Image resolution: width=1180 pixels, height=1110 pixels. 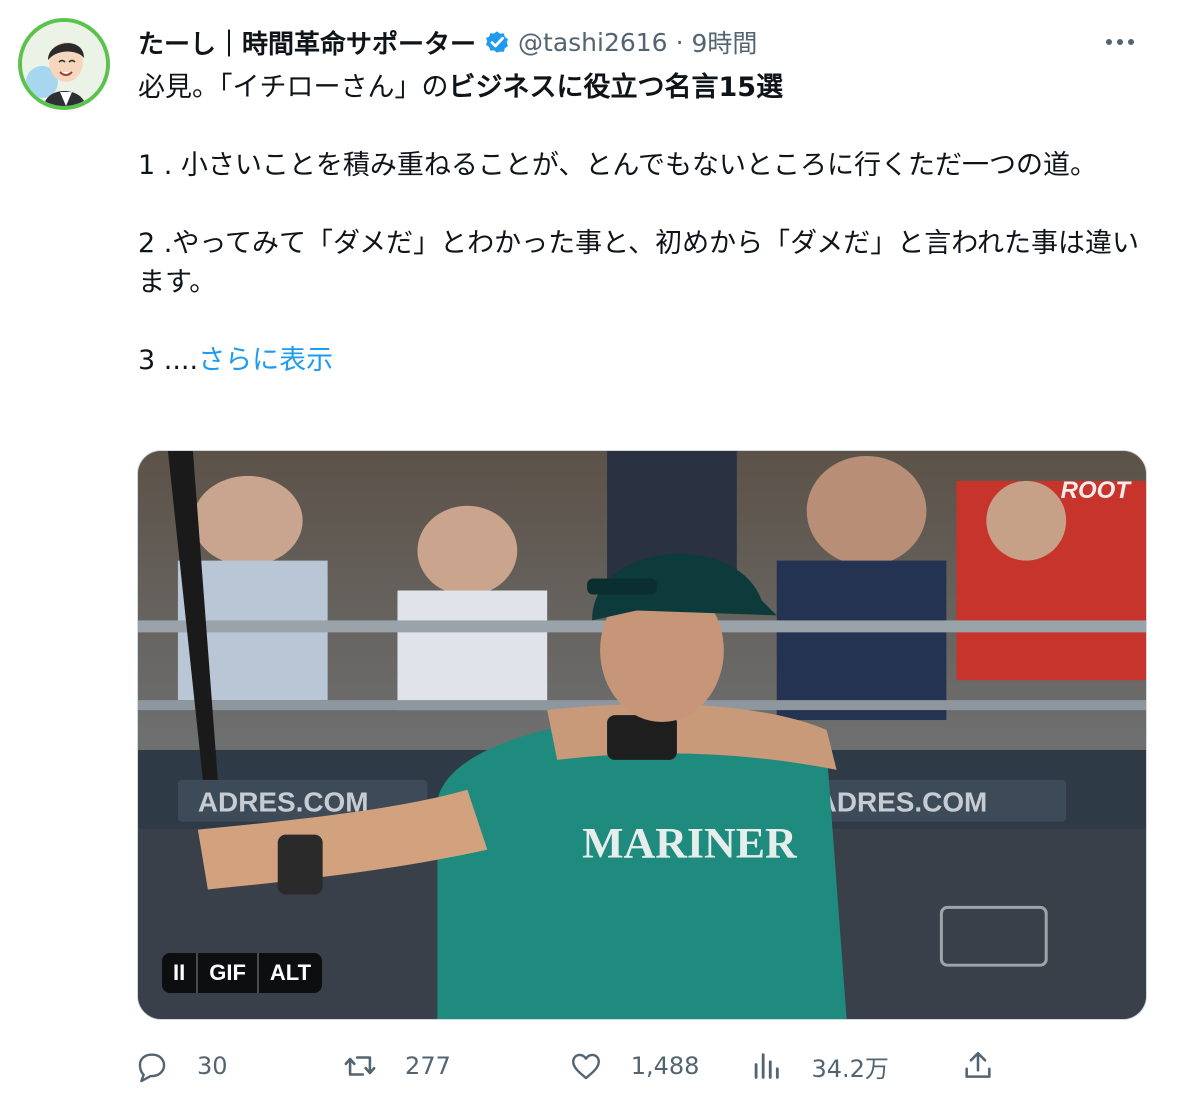 What do you see at coordinates (767, 1066) in the screenshot?
I see `views-icon` at bounding box center [767, 1066].